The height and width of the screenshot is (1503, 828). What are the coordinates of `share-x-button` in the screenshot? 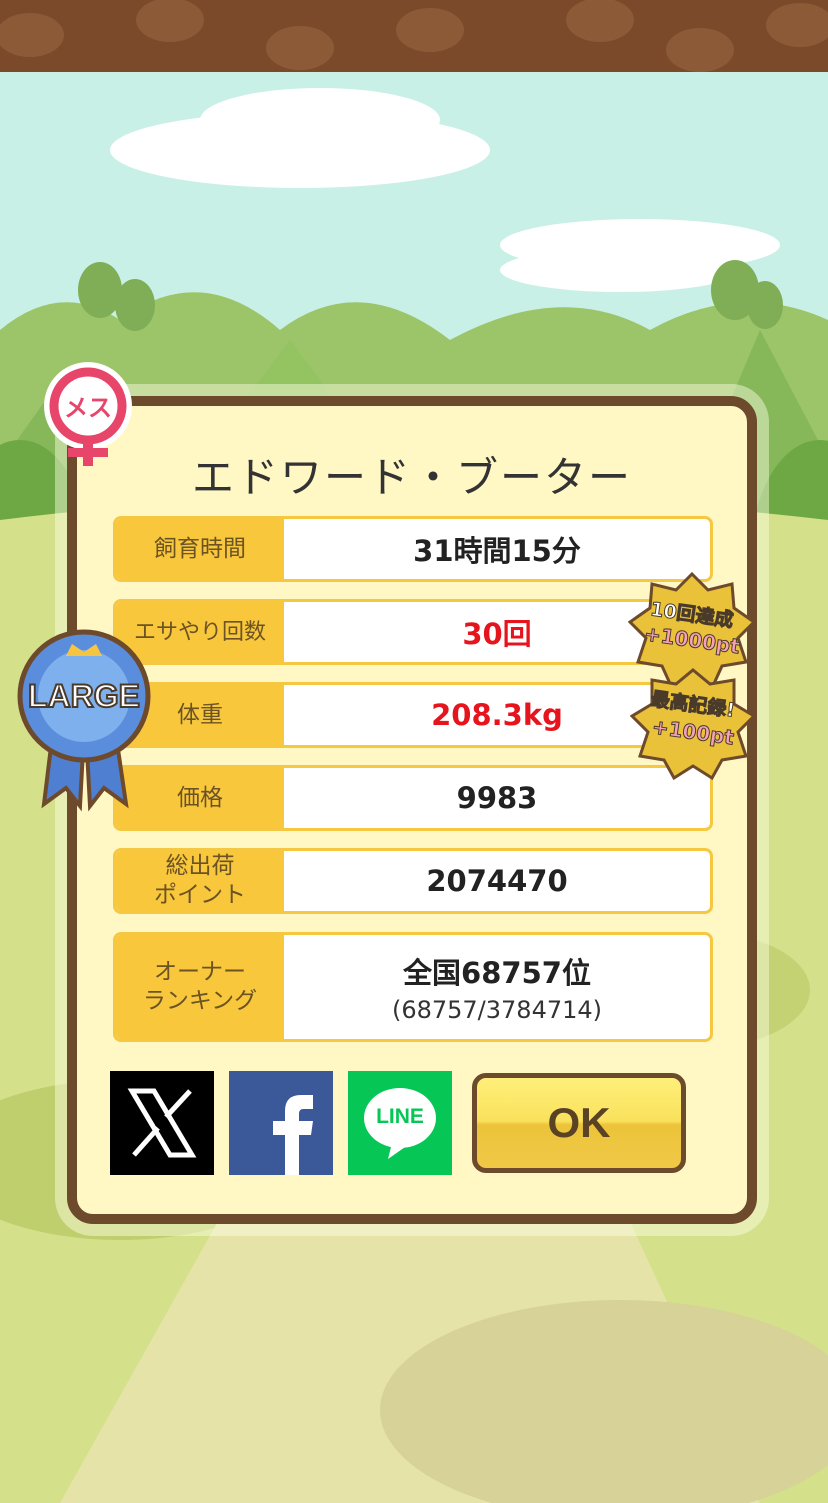 It's located at (162, 1123).